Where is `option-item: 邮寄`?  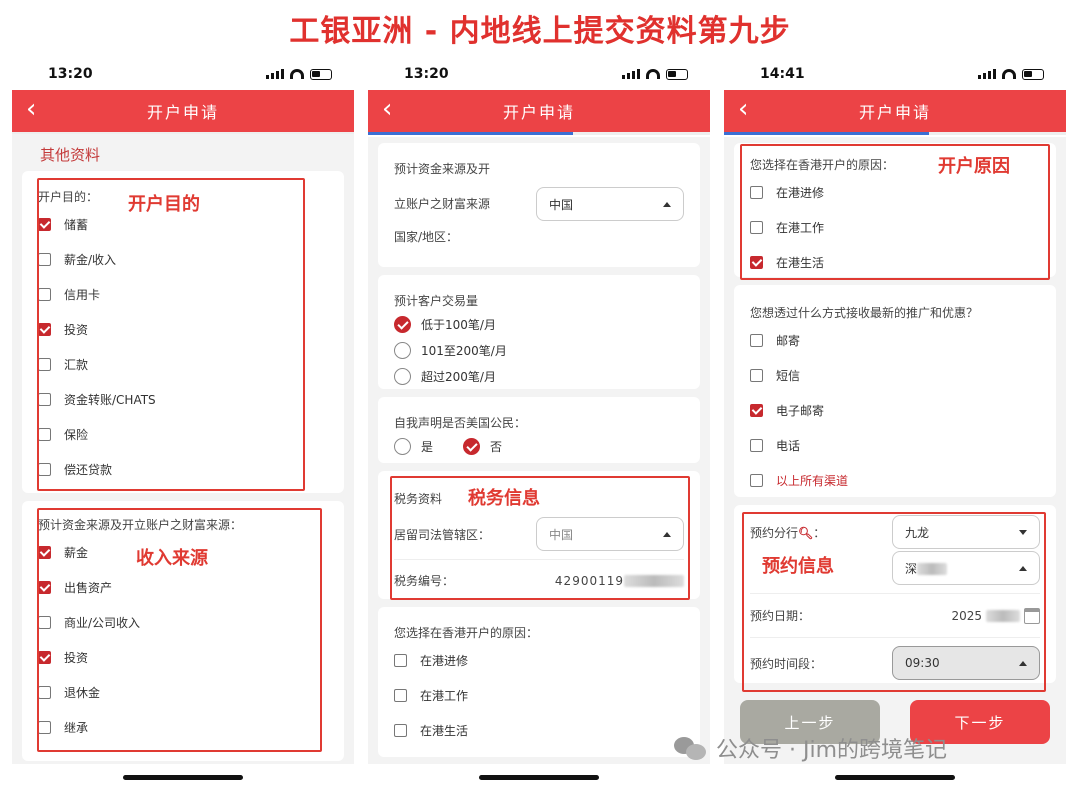
option-item: 邮寄 is located at coordinates (895, 340).